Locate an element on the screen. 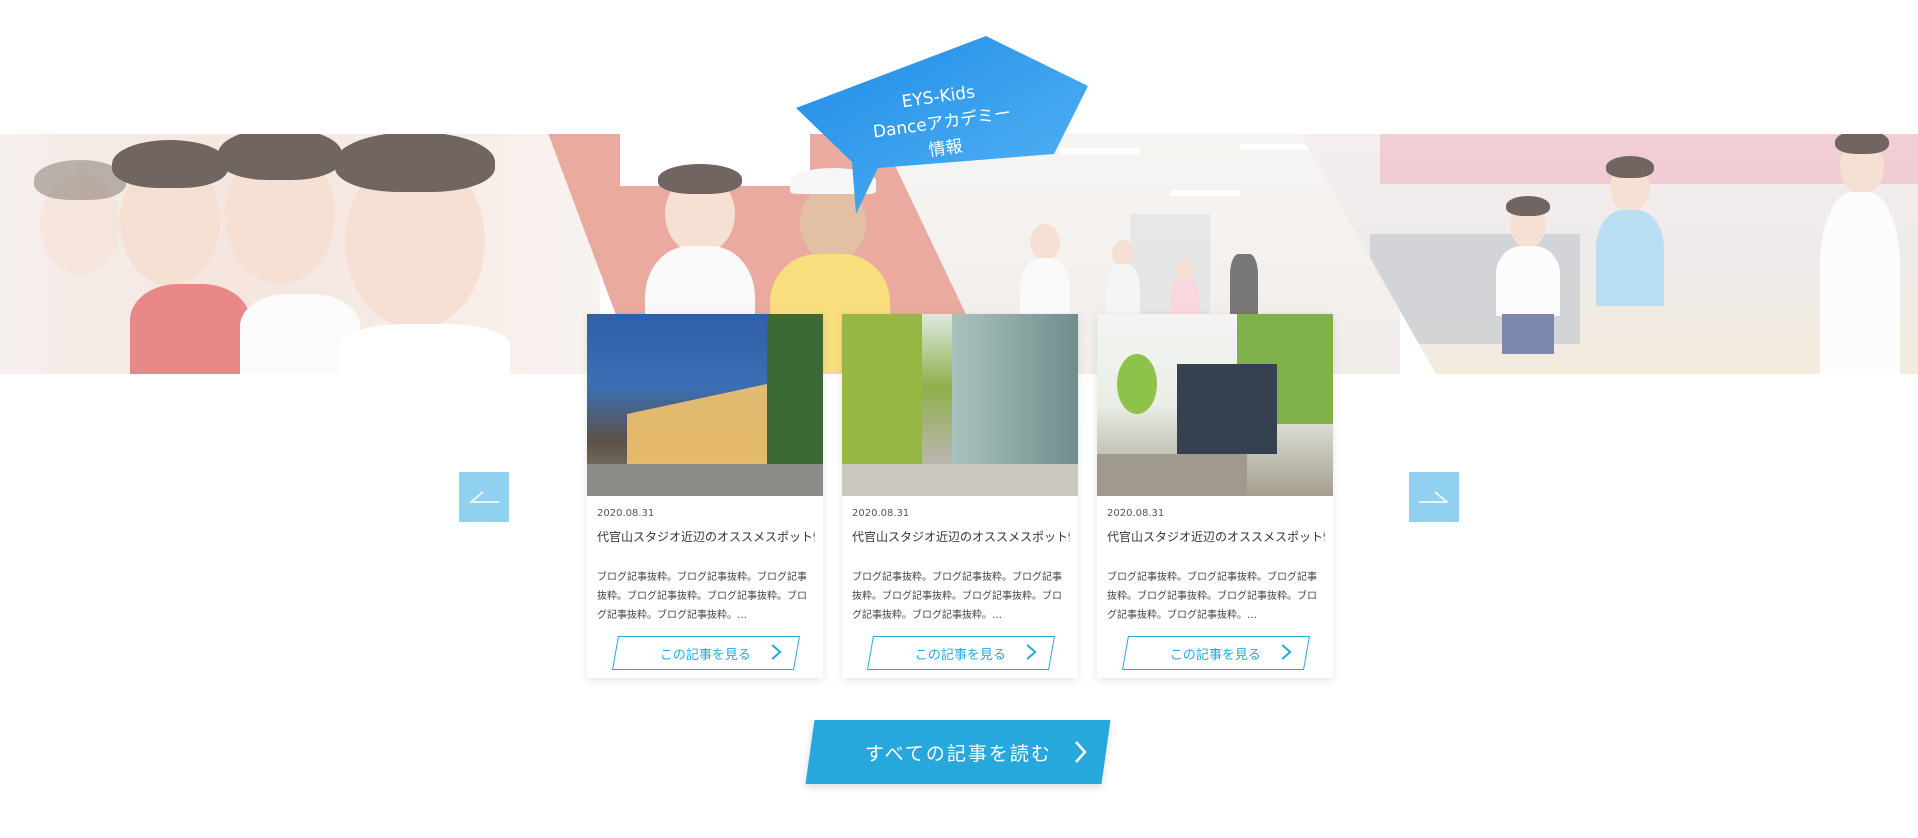 The image size is (1918, 838). carousel-prev-button is located at coordinates (484, 497).